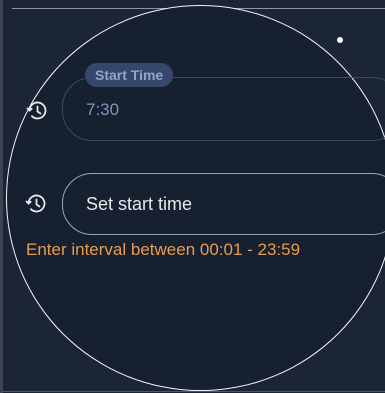 The height and width of the screenshot is (393, 385). What do you see at coordinates (129, 75) in the screenshot?
I see `start-time-label: Start Time` at bounding box center [129, 75].